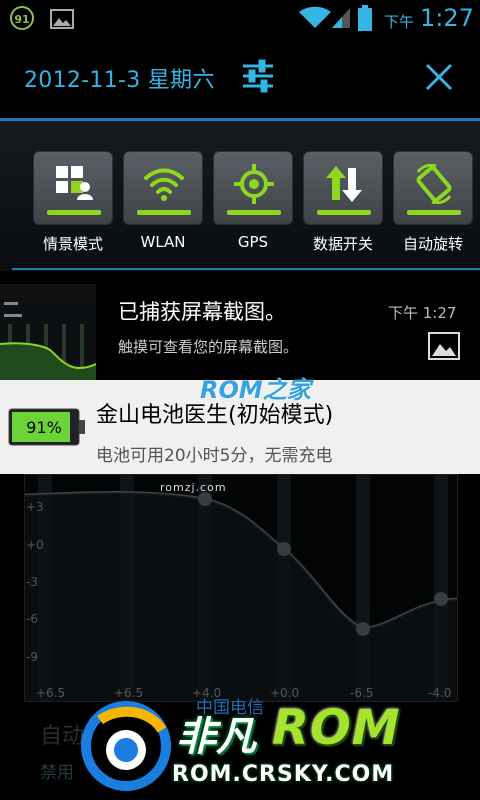  What do you see at coordinates (432, 244) in the screenshot?
I see `toggle-label: 自动旋转` at bounding box center [432, 244].